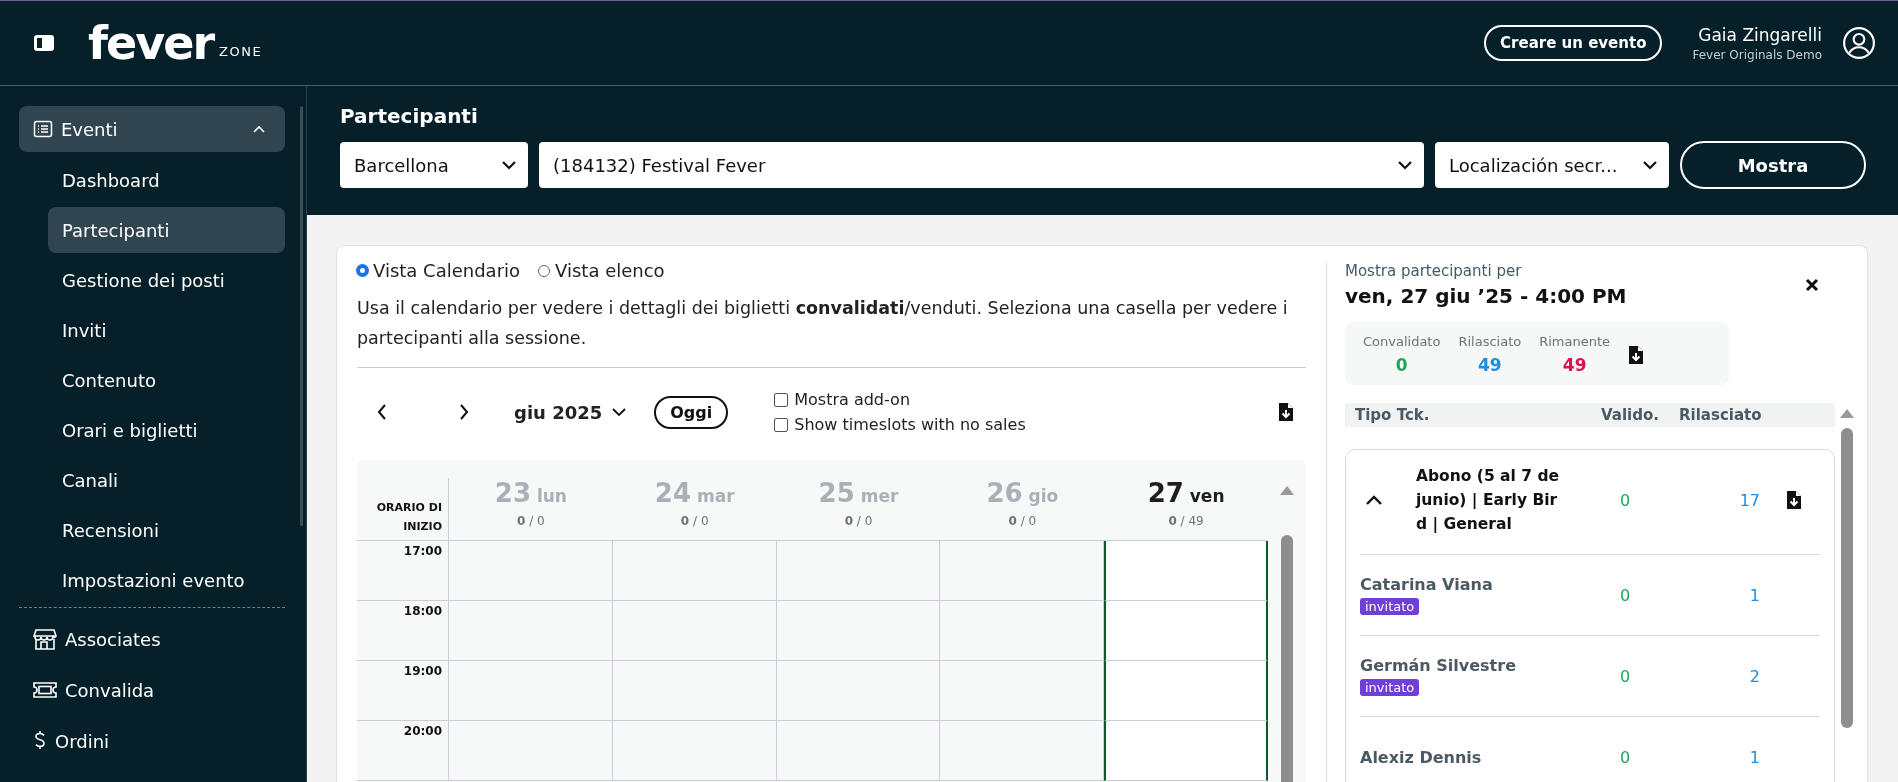  I want to click on panel-label: Mostra partecipanti per, so click(1434, 271).